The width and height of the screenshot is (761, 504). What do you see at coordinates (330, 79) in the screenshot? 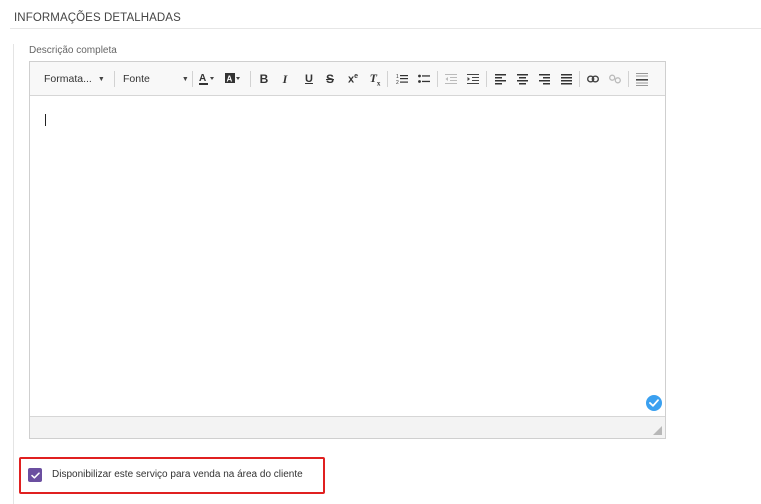
I see `strikethrough-button: S` at bounding box center [330, 79].